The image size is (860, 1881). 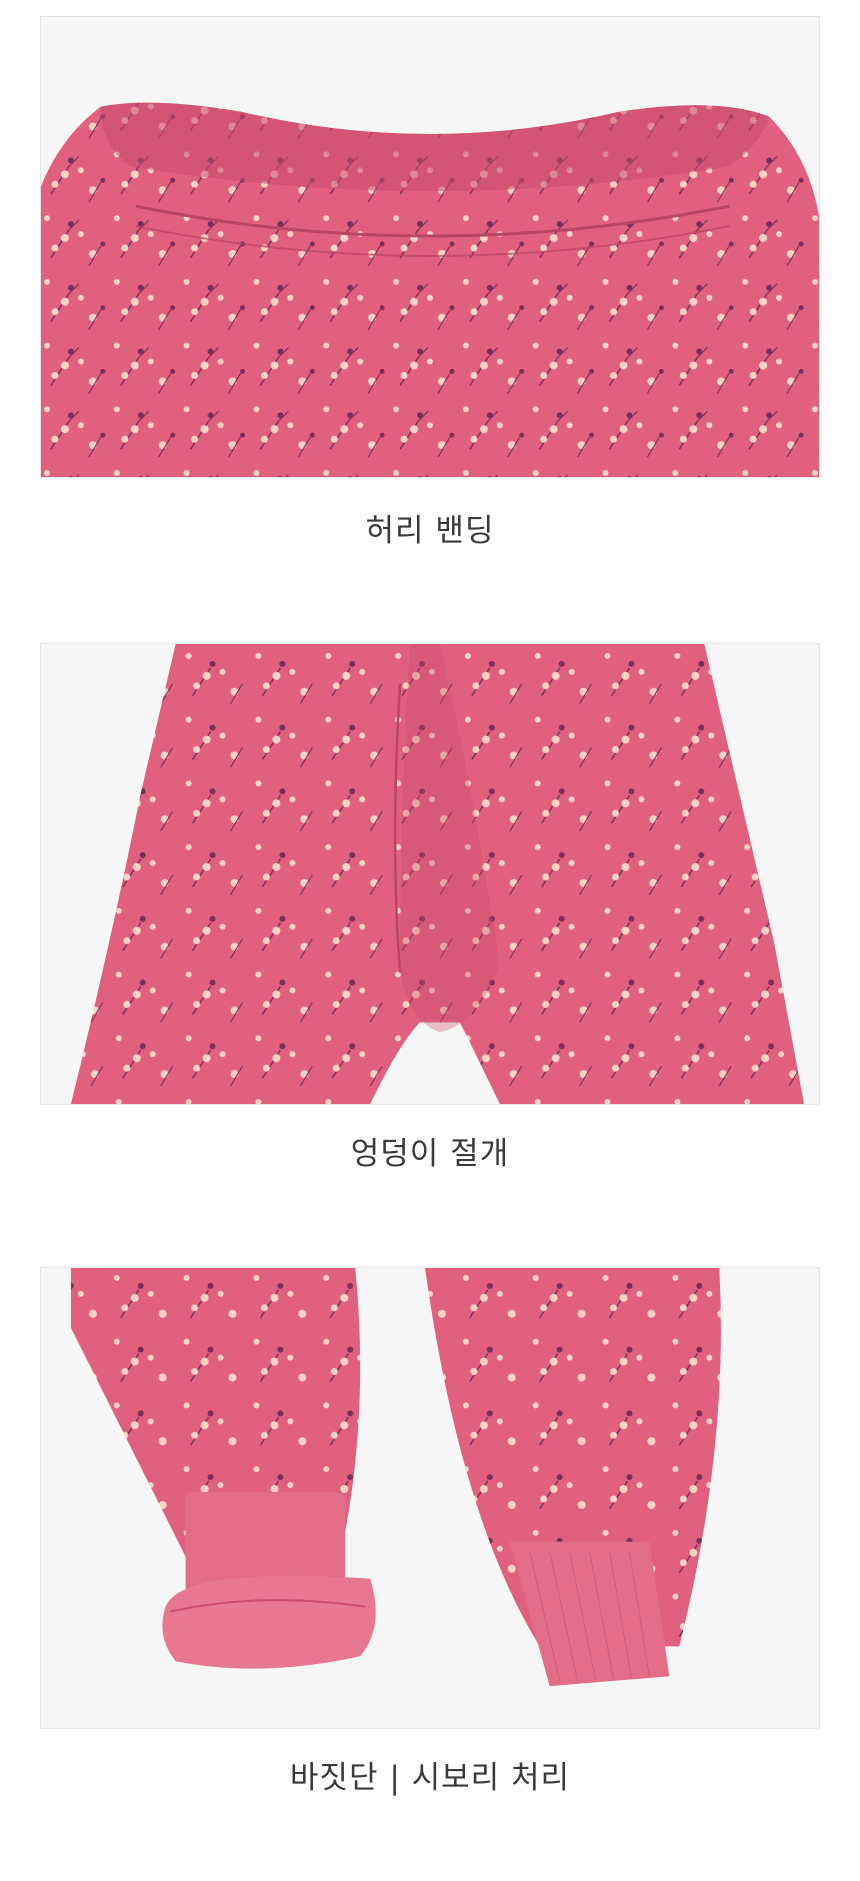 What do you see at coordinates (430, 1154) in the screenshot?
I see `caption-hip-seam: 엉덩이 절개` at bounding box center [430, 1154].